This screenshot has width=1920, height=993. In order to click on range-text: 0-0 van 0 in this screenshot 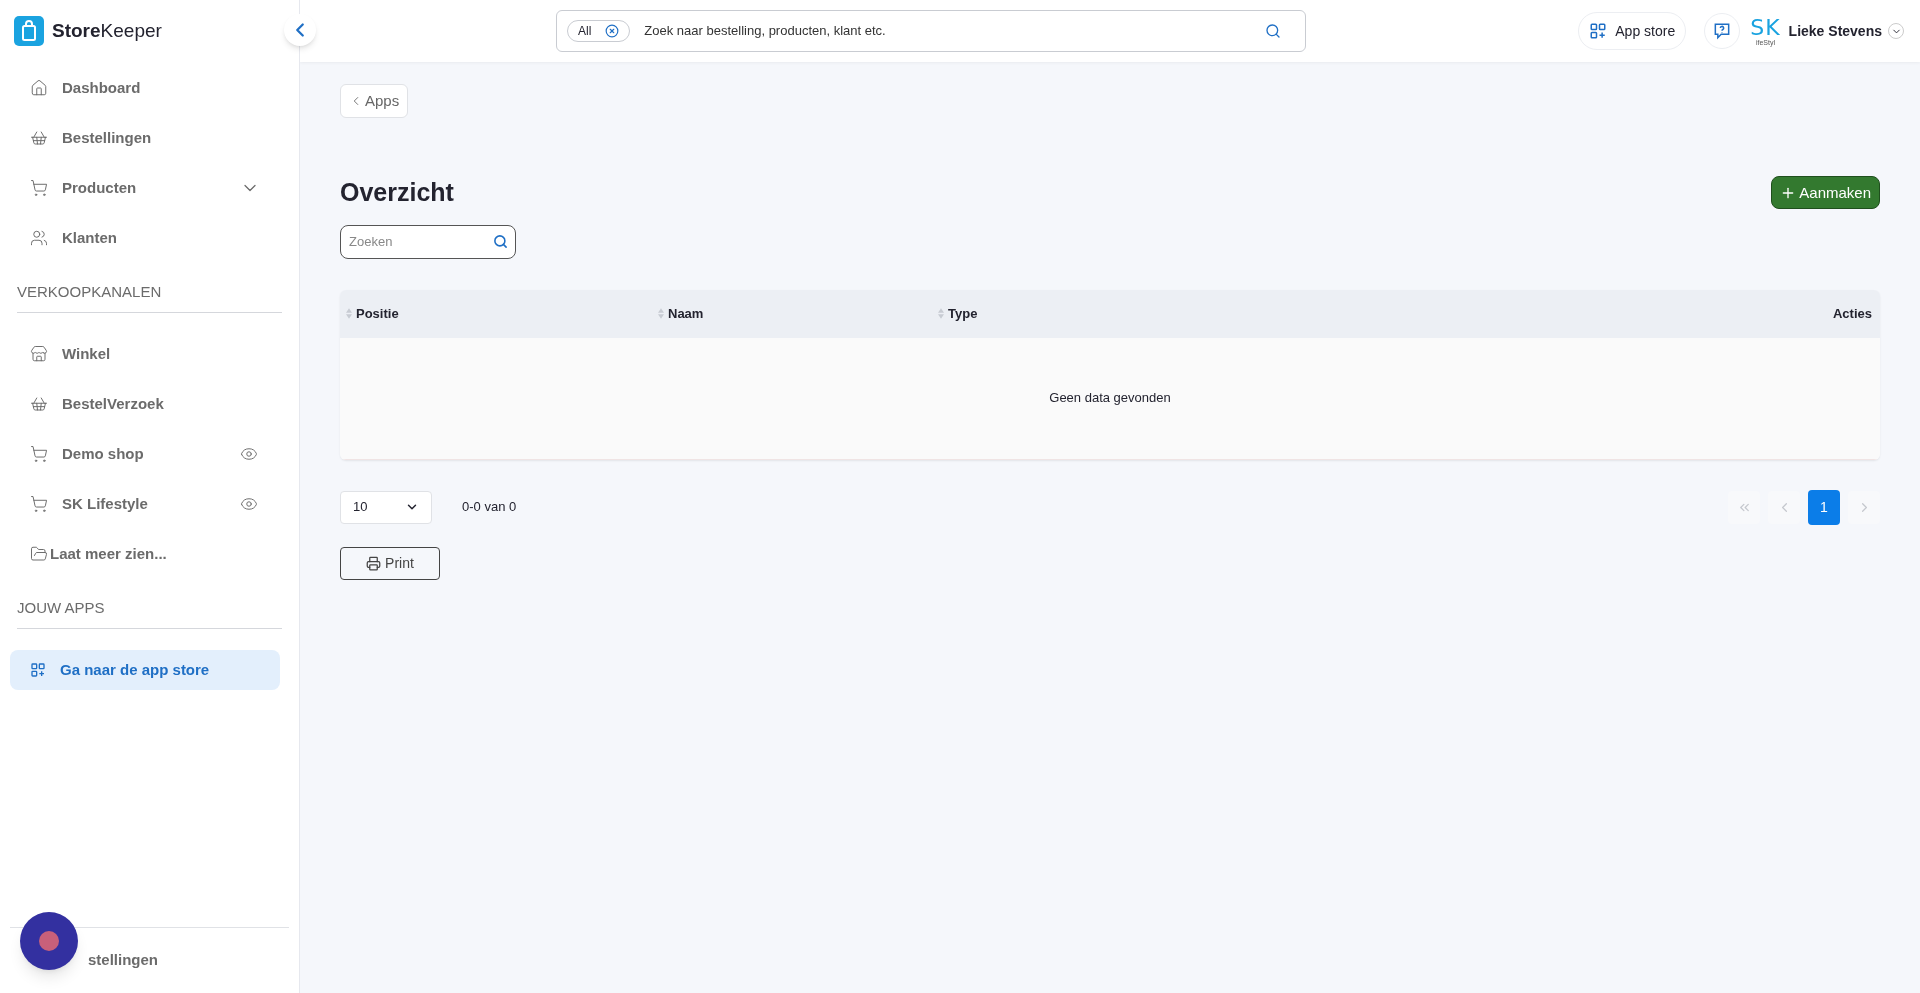, I will do `click(489, 507)`.